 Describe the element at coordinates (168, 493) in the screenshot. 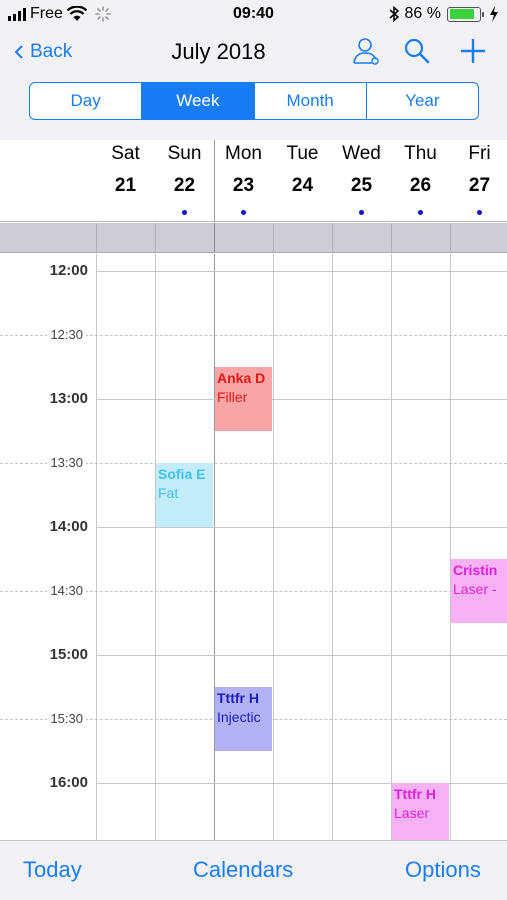

I see `event-type: Fat` at that location.